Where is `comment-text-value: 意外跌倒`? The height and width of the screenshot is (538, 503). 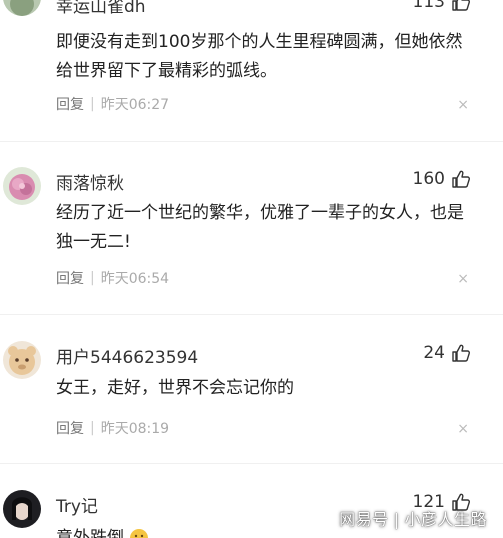 comment-text-value: 意外跌倒 is located at coordinates (90, 533).